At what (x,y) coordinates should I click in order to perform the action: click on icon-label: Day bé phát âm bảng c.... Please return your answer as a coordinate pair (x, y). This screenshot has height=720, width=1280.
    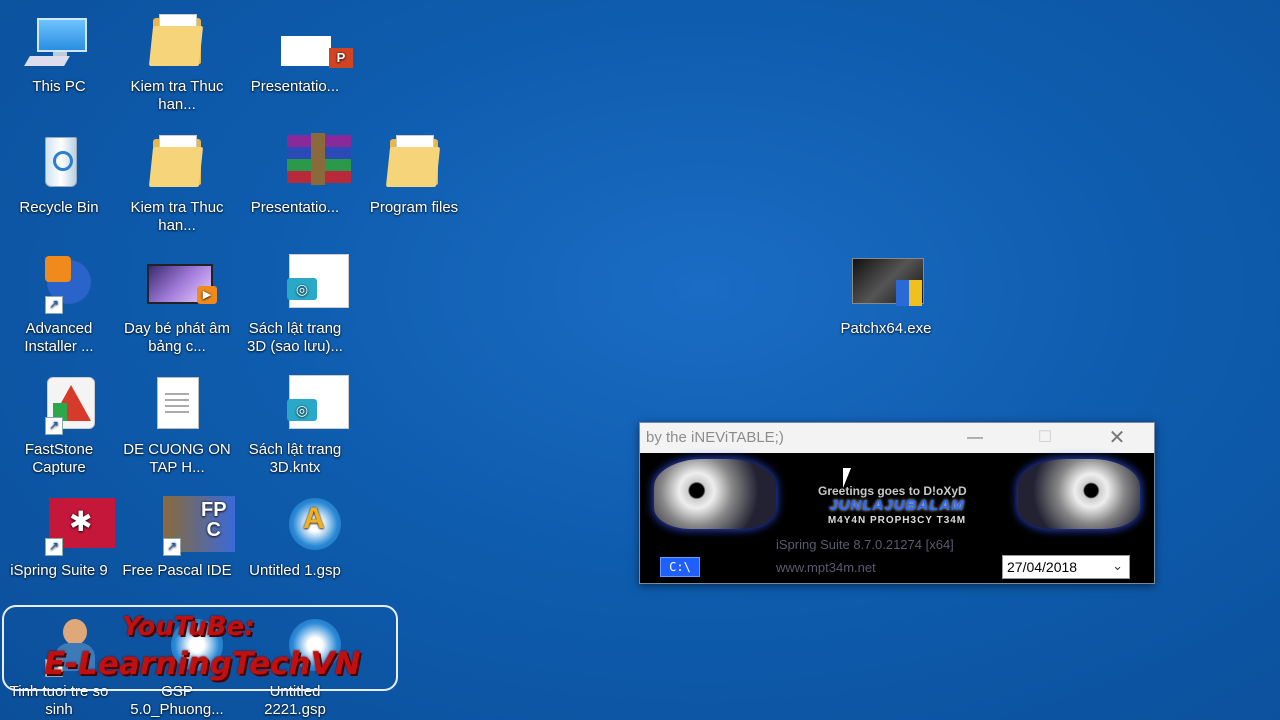
    Looking at the image, I should click on (177, 337).